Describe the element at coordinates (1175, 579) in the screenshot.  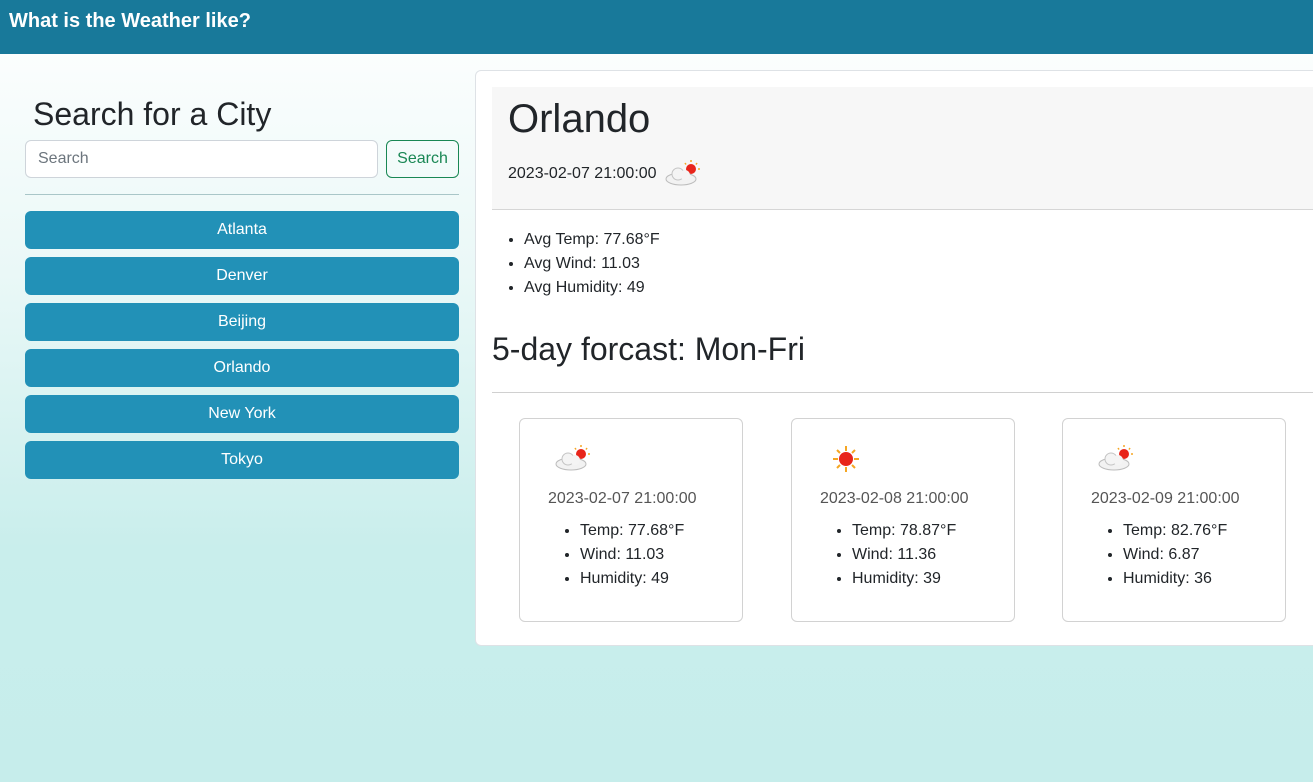
I see `forecast-humidity: Humidity: 36` at that location.